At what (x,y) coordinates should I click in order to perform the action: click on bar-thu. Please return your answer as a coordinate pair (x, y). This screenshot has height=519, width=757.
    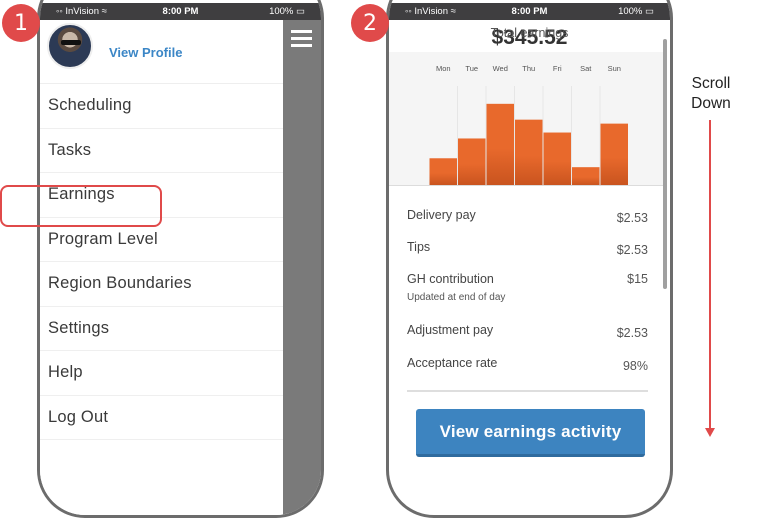
    Looking at the image, I should click on (529, 152).